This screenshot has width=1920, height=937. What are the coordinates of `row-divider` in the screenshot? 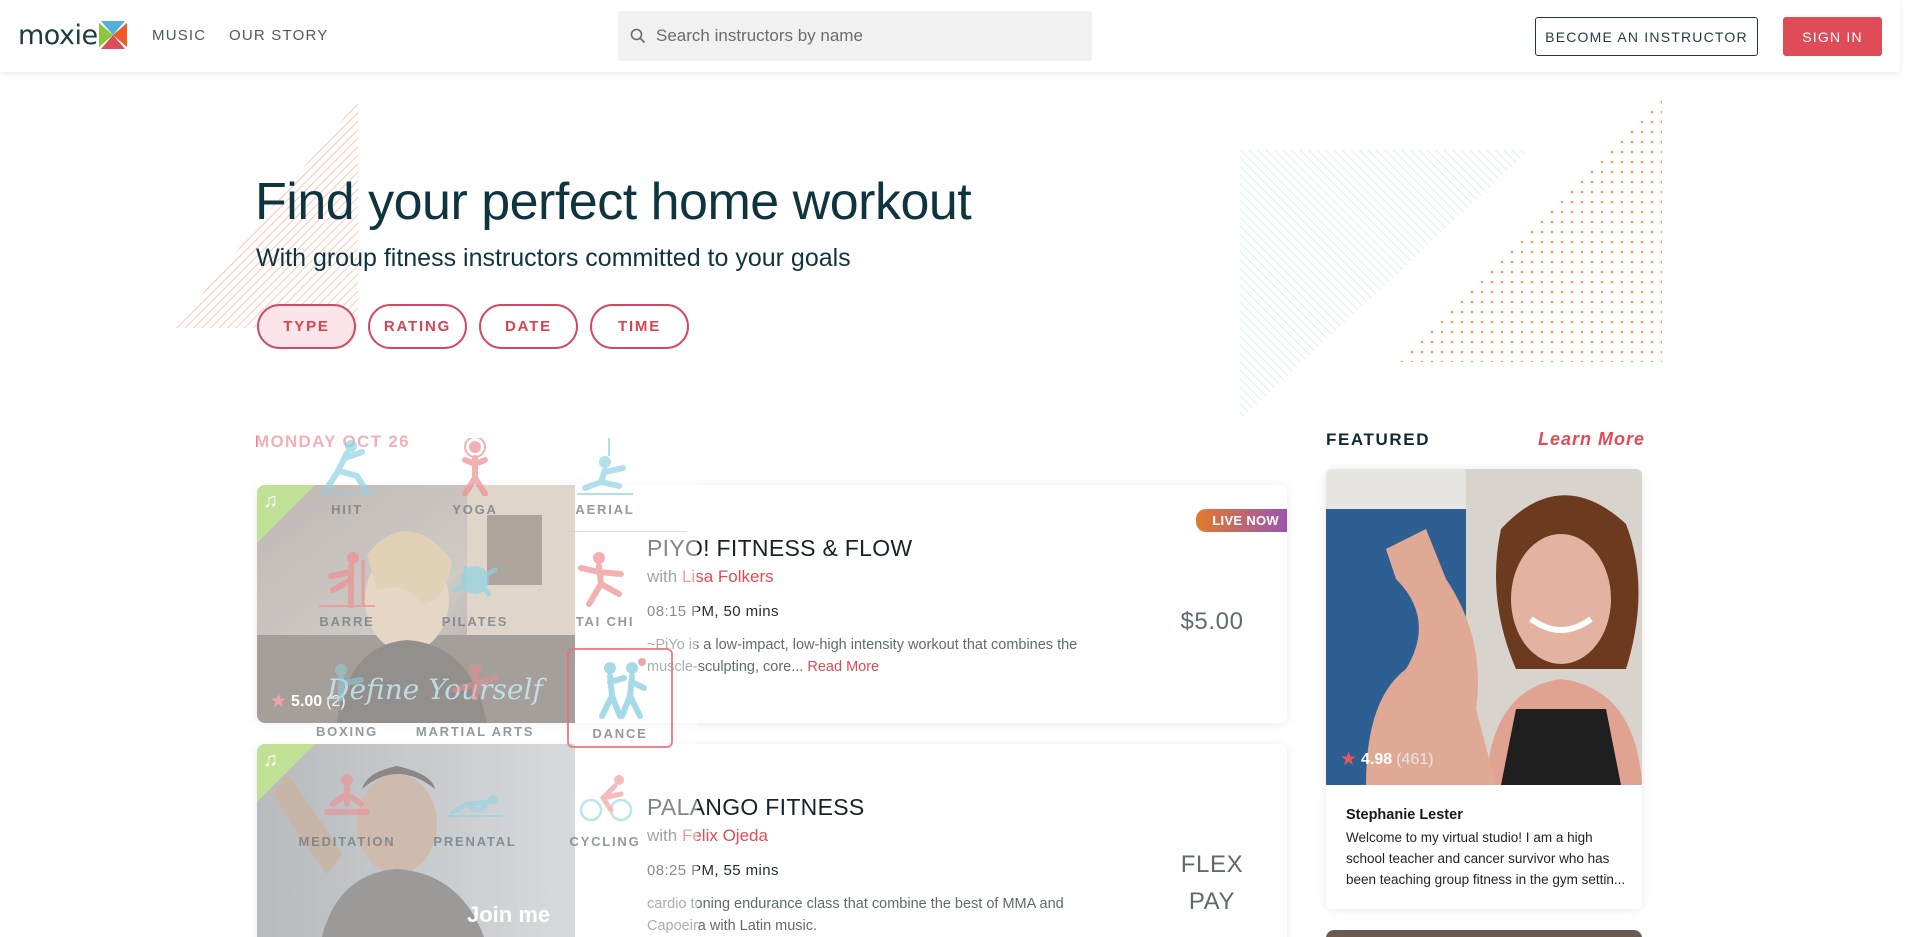 It's located at (622, 531).